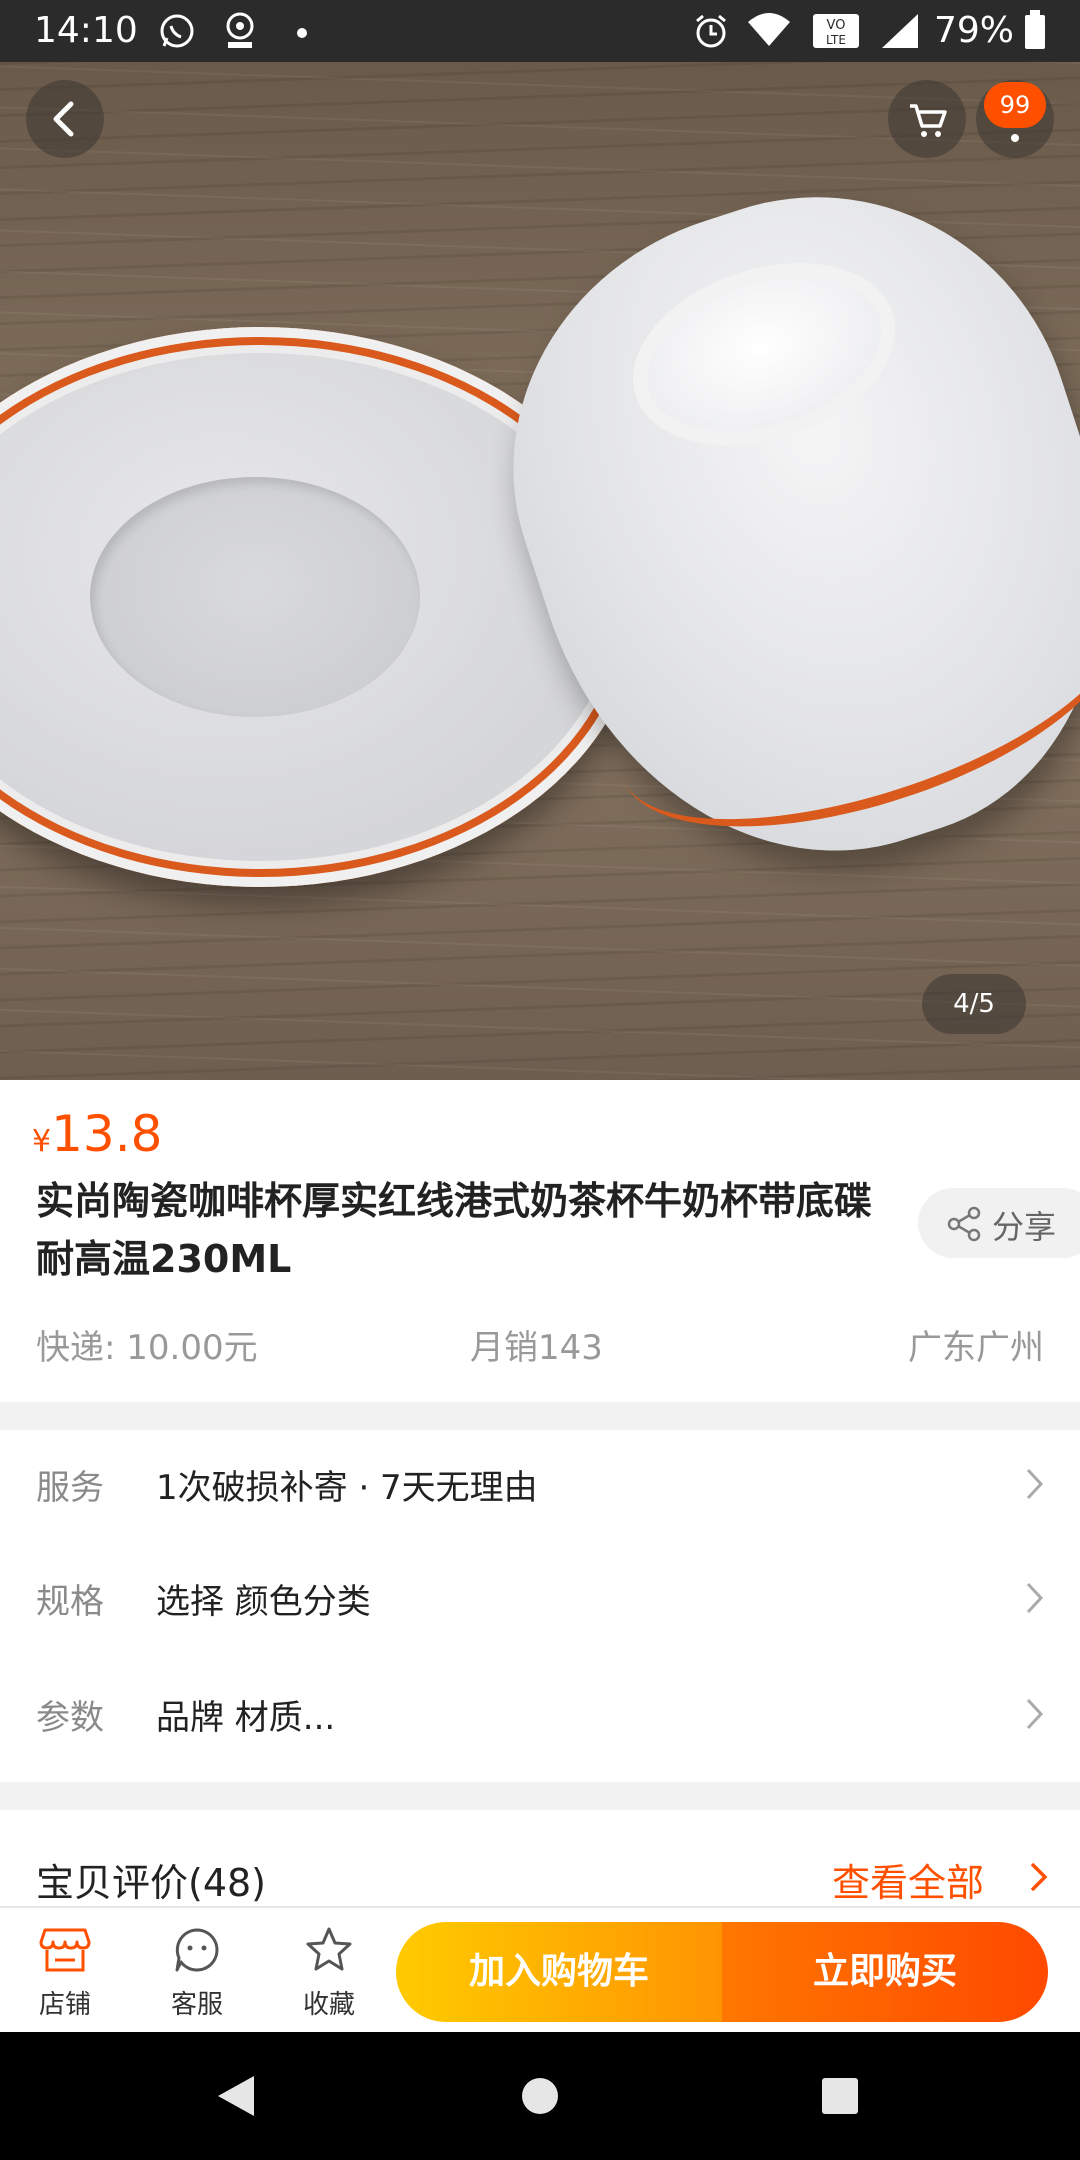  Describe the element at coordinates (147, 1348) in the screenshot. I see `shipping-fee: 快递: 10.00元` at that location.